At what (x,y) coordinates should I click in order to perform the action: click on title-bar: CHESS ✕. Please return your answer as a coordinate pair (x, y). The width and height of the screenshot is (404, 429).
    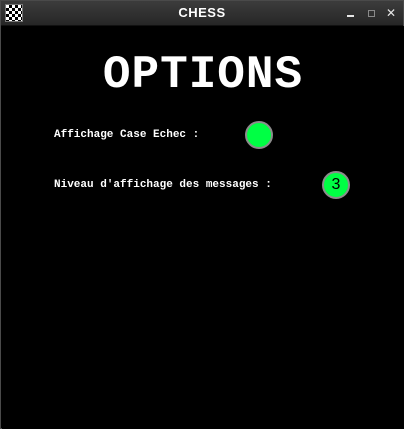
    Looking at the image, I should click on (202, 13).